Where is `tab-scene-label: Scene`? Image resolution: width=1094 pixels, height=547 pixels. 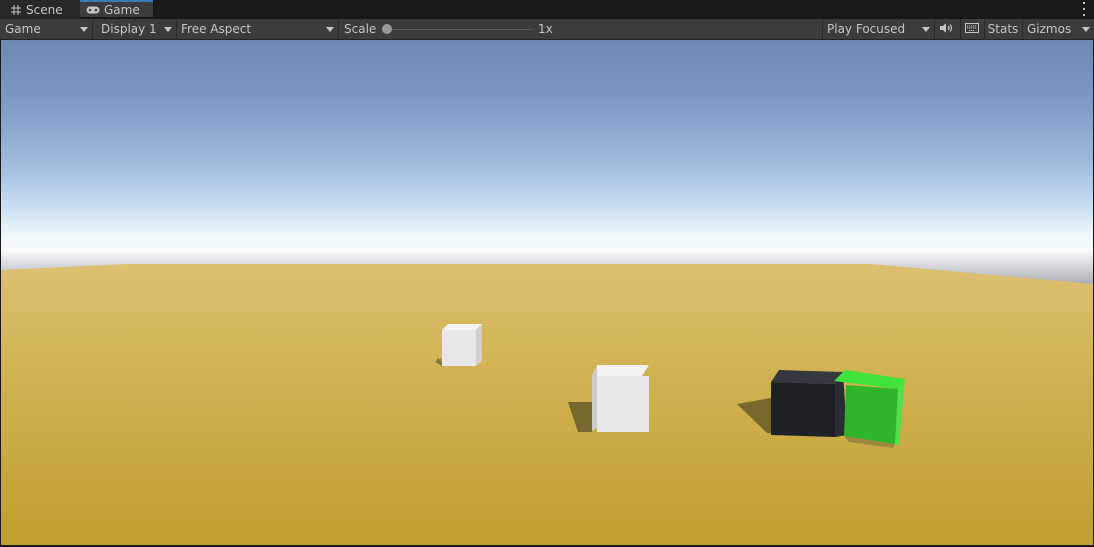
tab-scene-label: Scene is located at coordinates (44, 9).